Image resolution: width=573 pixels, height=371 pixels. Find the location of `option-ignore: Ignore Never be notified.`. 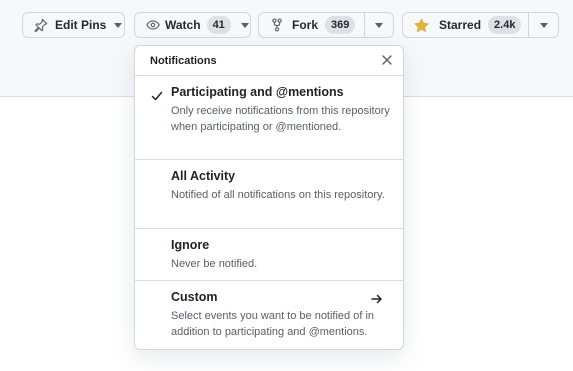

option-ignore: Ignore Never be notified. is located at coordinates (269, 255).